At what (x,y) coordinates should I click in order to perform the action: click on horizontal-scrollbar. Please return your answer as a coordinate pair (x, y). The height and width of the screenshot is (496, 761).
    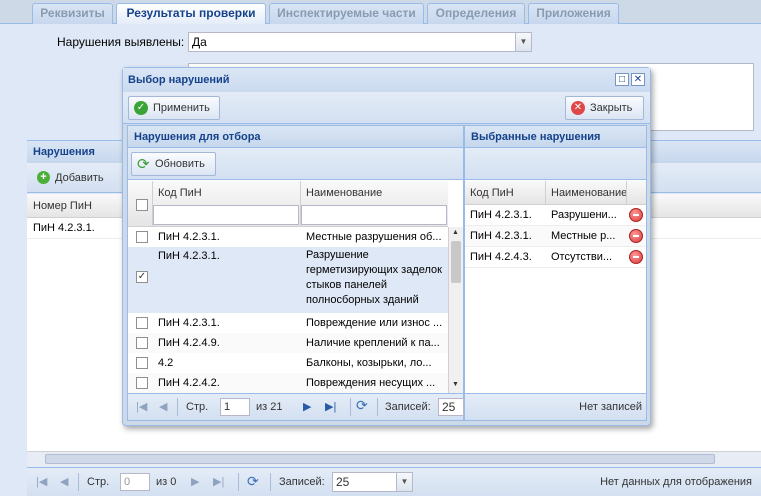
    Looking at the image, I should click on (394, 459).